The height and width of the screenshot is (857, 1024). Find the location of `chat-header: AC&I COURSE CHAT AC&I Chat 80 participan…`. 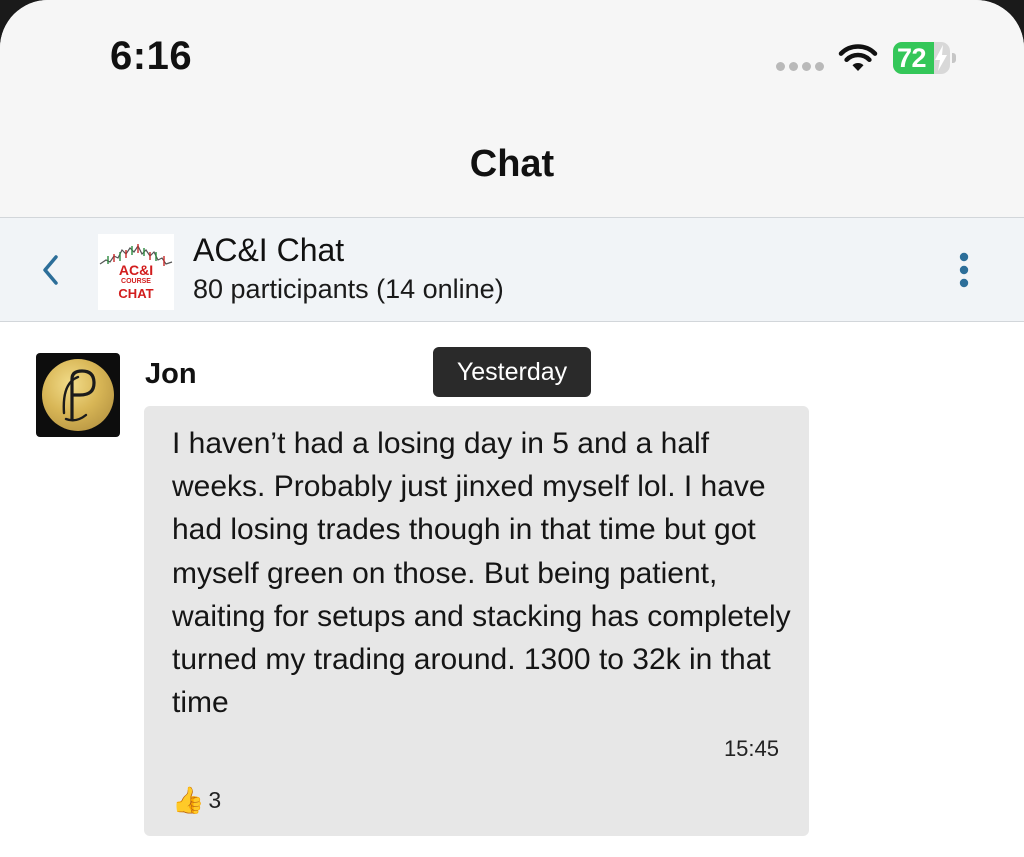

chat-header: AC&I COURSE CHAT AC&I Chat 80 participan… is located at coordinates (512, 269).